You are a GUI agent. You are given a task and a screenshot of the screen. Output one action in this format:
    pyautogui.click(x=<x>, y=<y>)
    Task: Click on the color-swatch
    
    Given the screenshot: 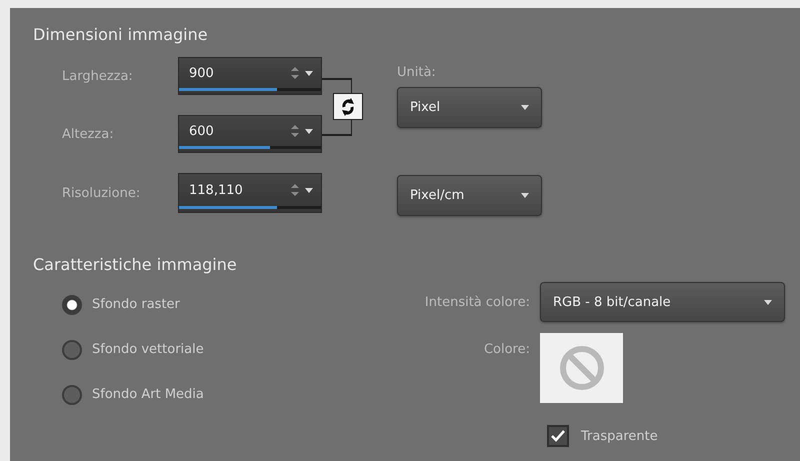 What is the action you would take?
    pyautogui.click(x=581, y=368)
    